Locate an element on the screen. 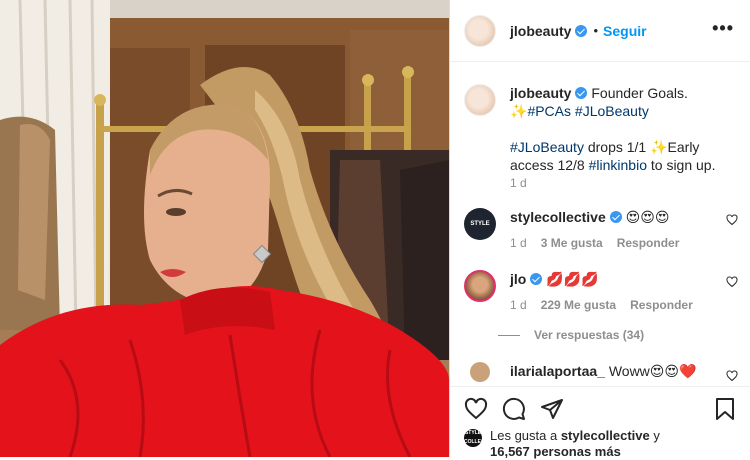  comment-username: ilarialaportaa_ is located at coordinates (557, 371).